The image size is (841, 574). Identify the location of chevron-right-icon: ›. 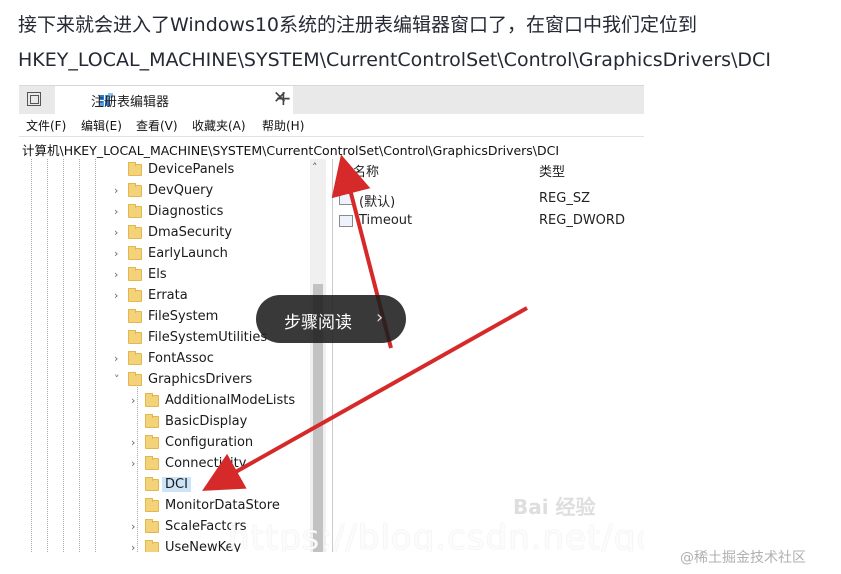
(380, 317).